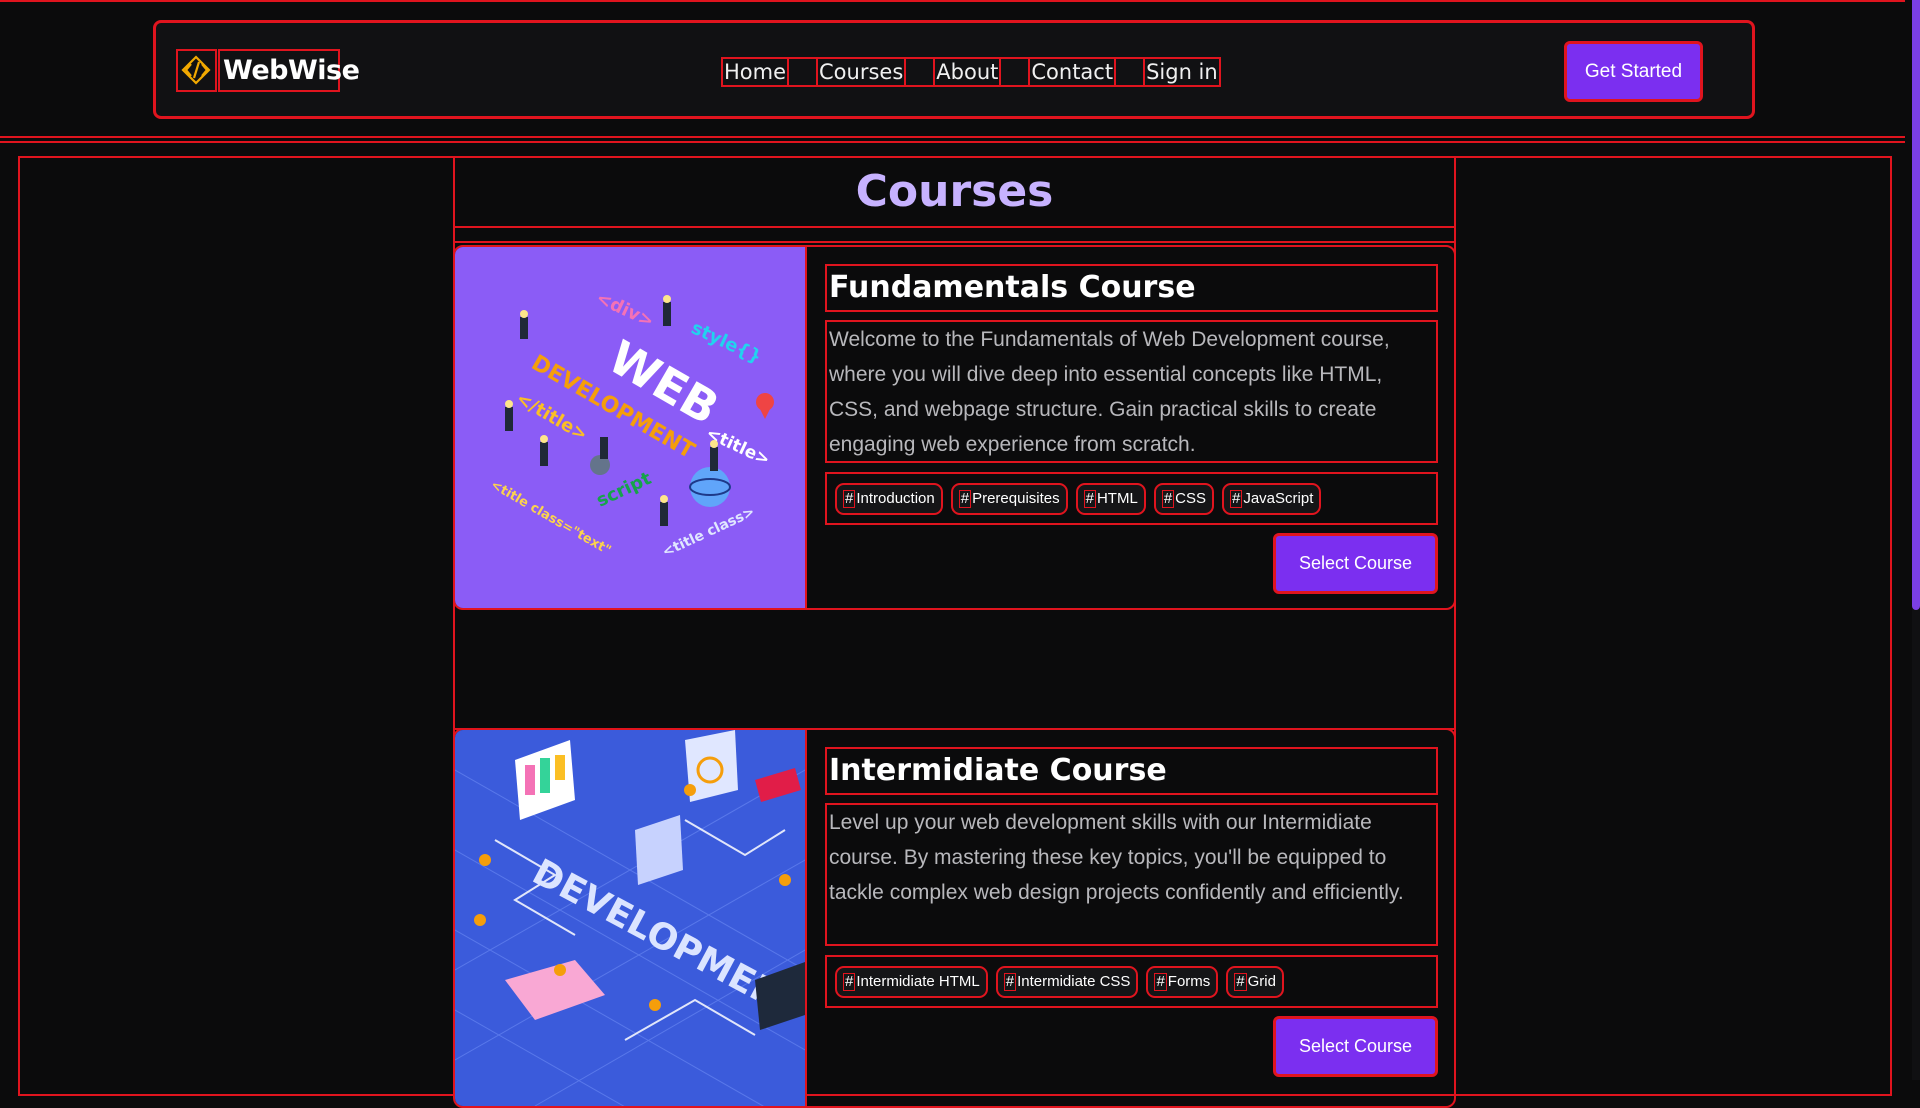 The image size is (1920, 1108). I want to click on course-tag: # HTML, so click(1110, 498).